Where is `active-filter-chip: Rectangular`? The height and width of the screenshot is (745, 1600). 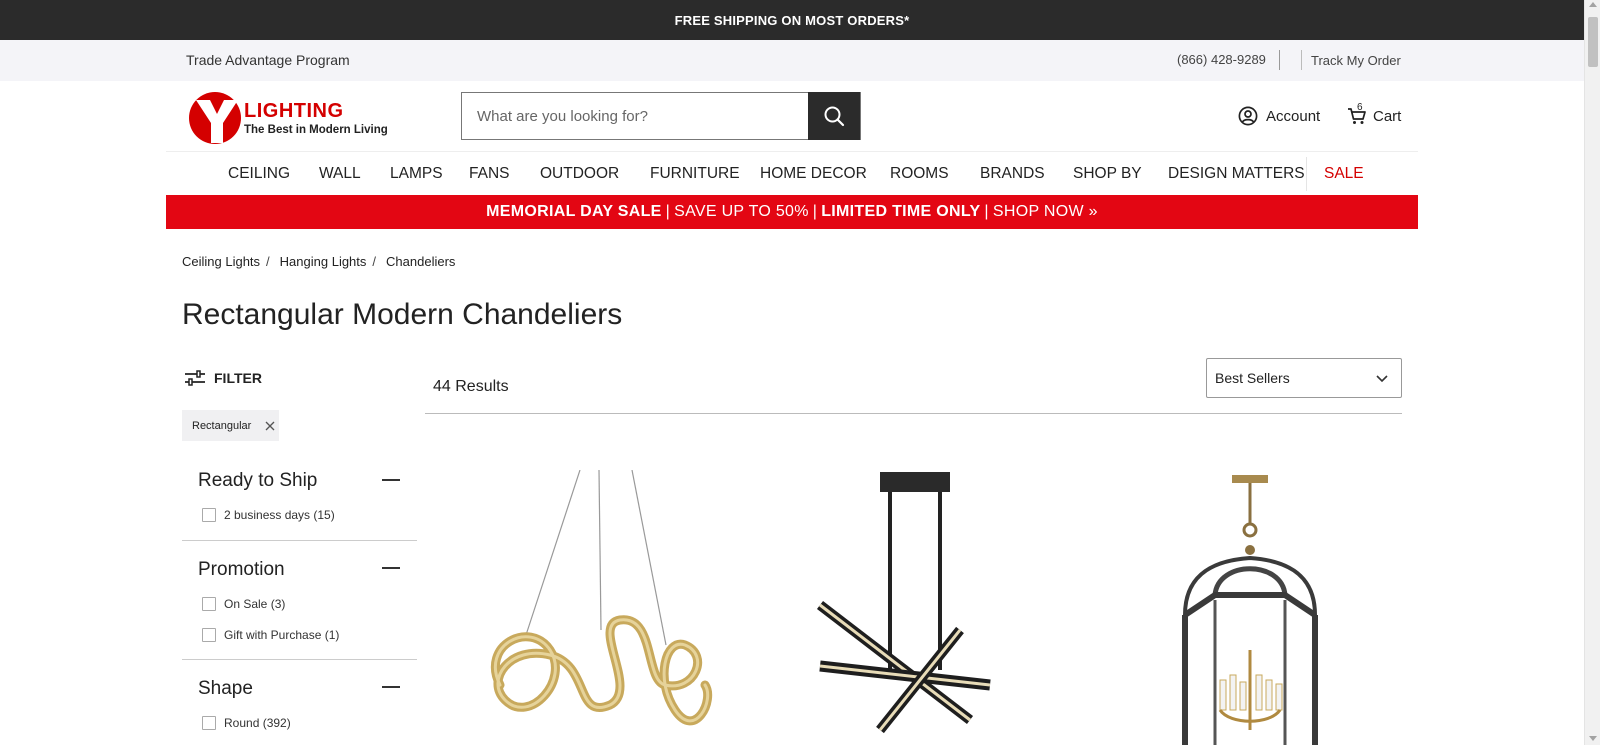
active-filter-chip: Rectangular is located at coordinates (230, 425).